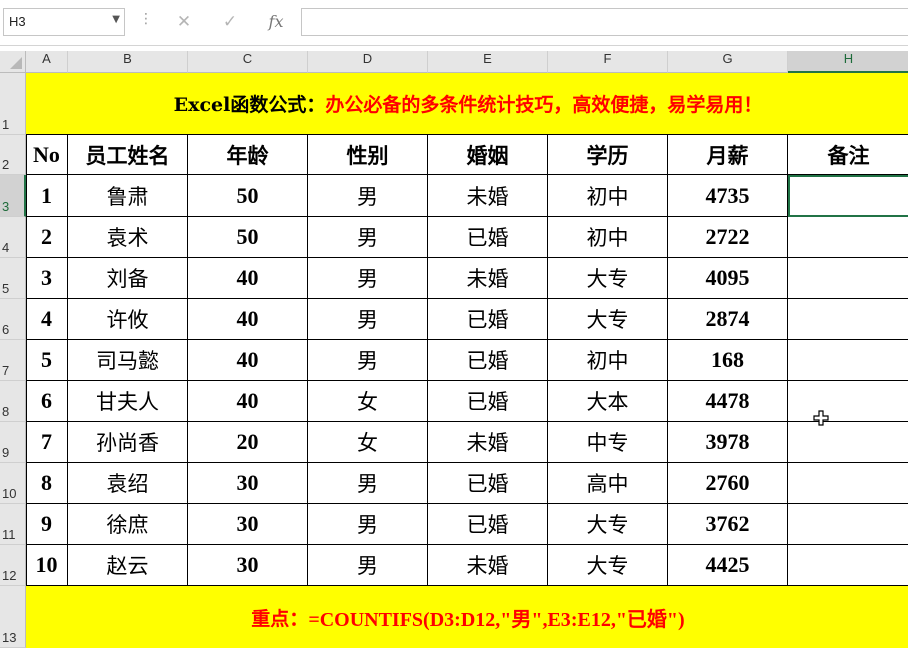 The width and height of the screenshot is (908, 648). I want to click on table-cell: 3, so click(47, 278).